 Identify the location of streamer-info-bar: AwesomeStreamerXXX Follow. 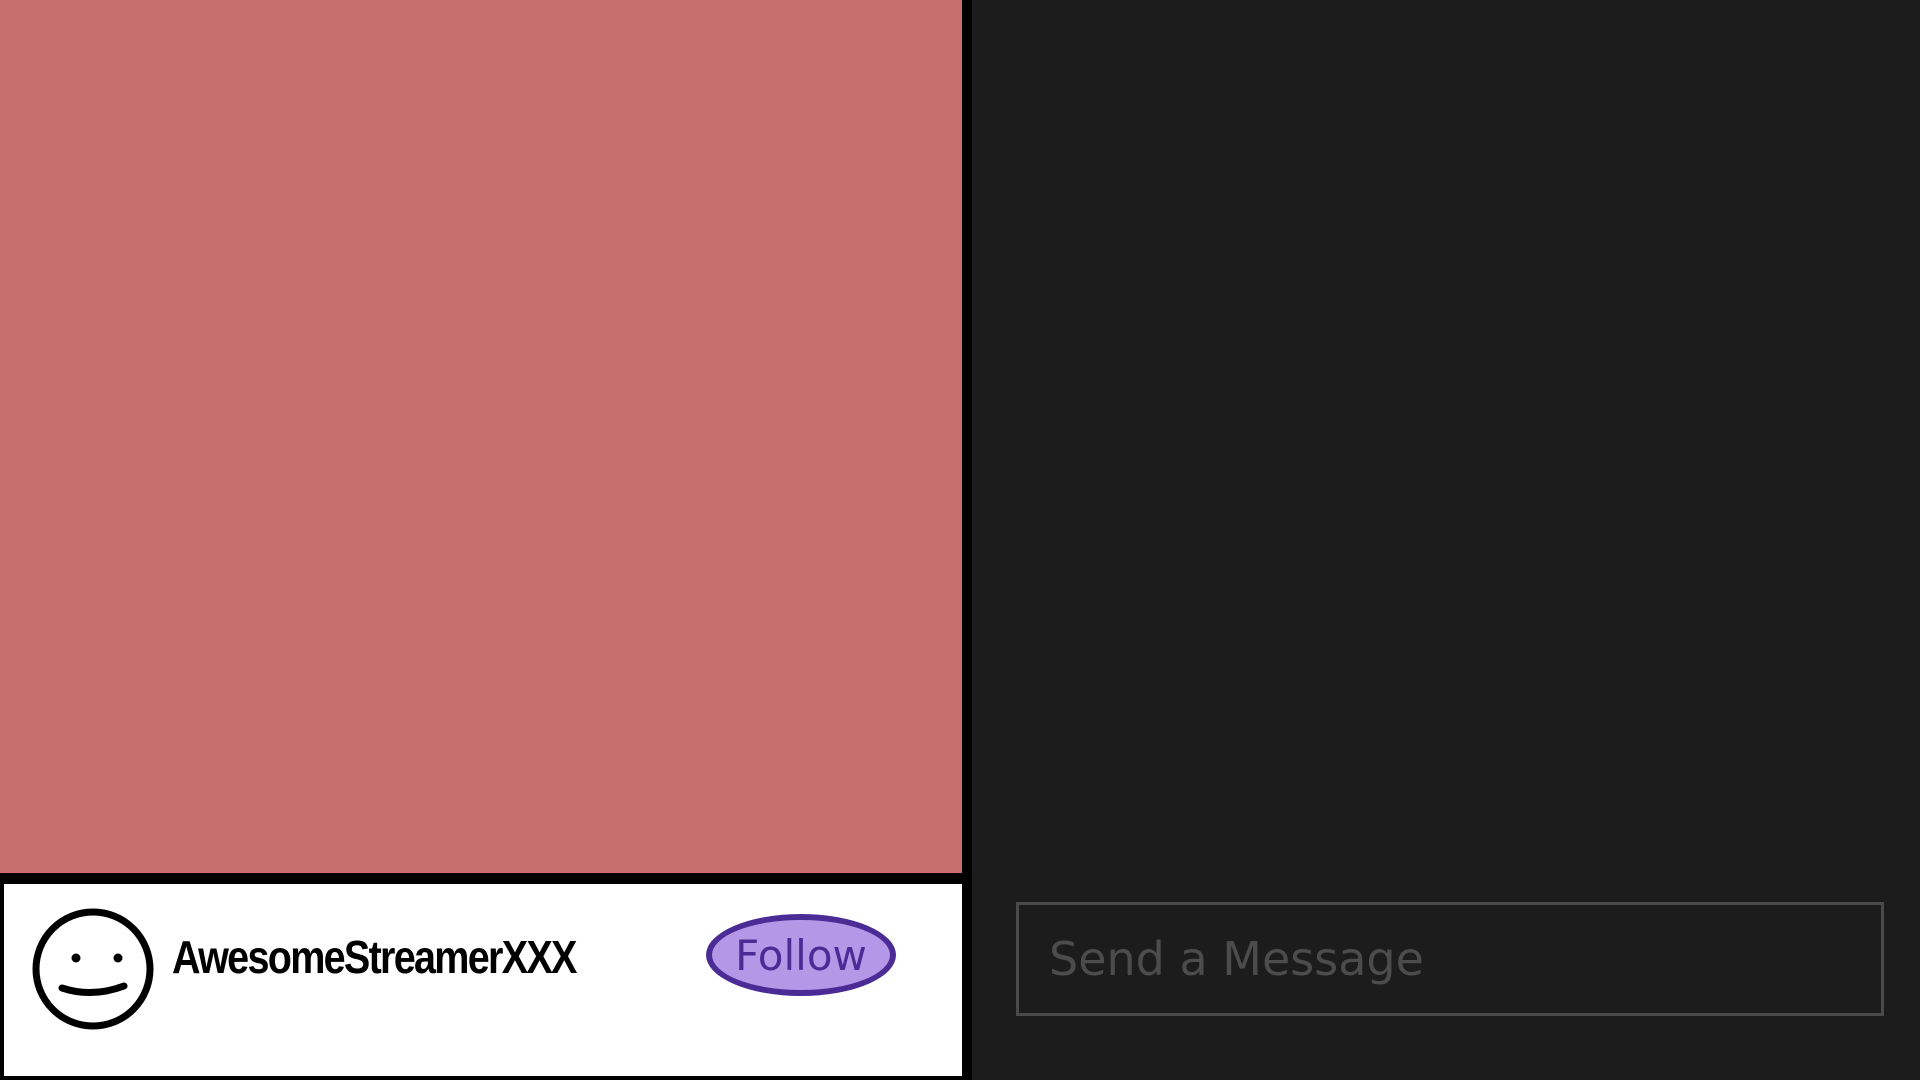
(483, 980).